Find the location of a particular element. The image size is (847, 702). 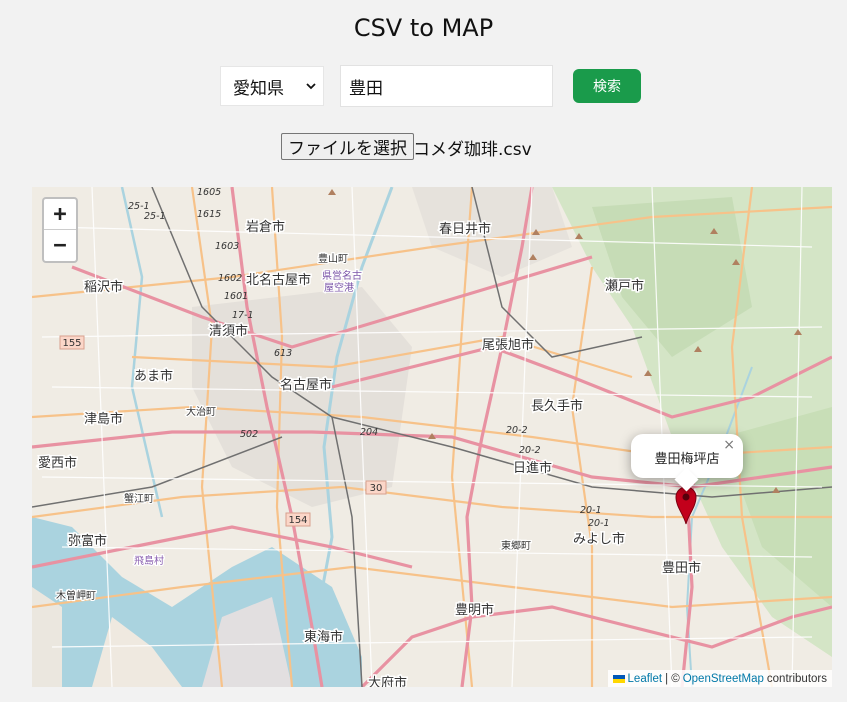

route-shield: 154 is located at coordinates (297, 520).